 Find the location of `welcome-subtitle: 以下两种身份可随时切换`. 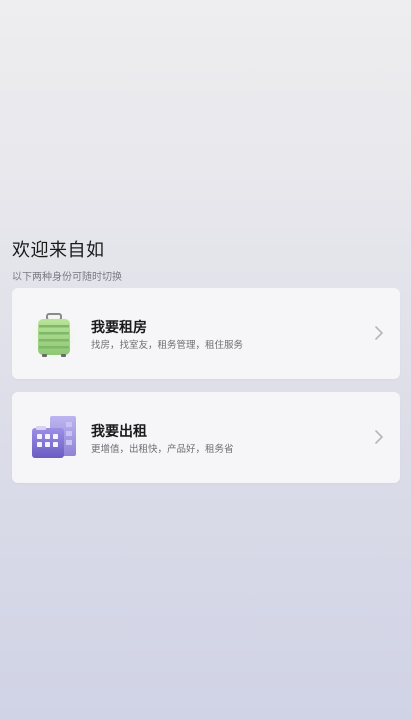

welcome-subtitle: 以下两种身份可随时切换 is located at coordinates (67, 277).